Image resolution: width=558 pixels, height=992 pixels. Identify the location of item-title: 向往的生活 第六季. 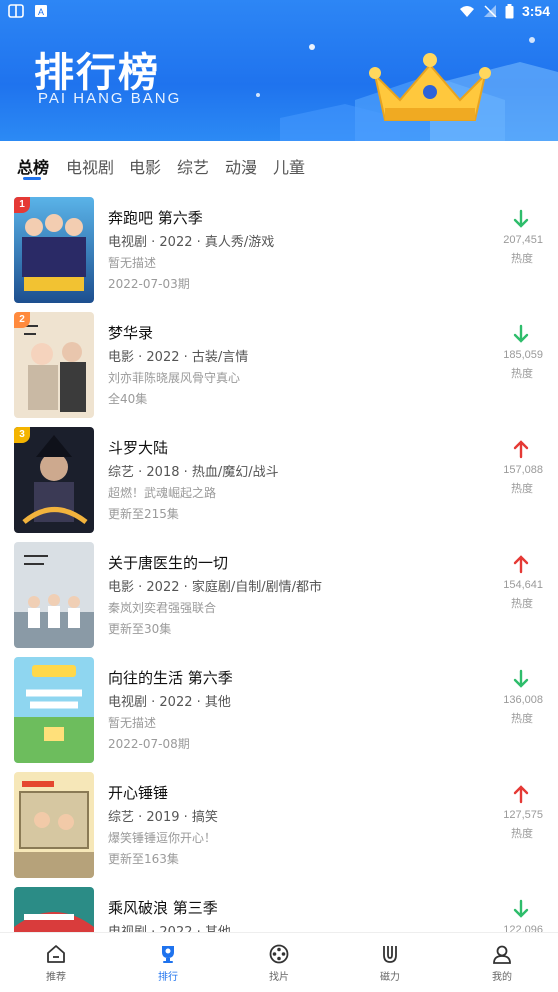
(170, 678).